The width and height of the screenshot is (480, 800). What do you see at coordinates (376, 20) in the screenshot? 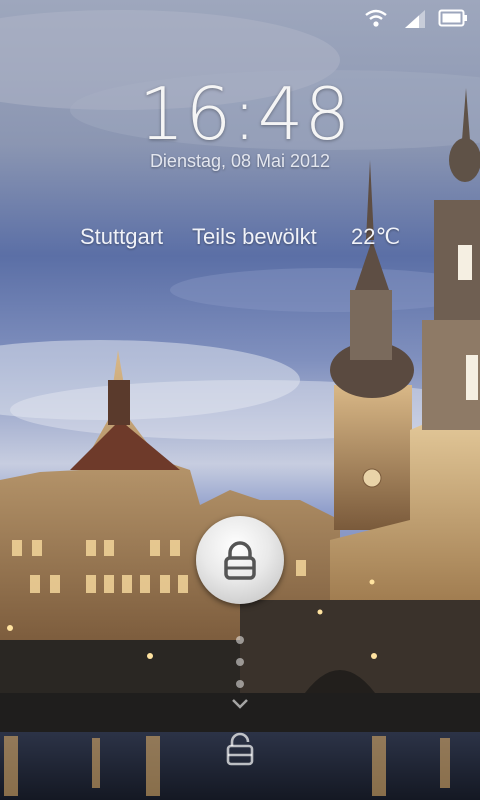
I see `wifi-icon` at bounding box center [376, 20].